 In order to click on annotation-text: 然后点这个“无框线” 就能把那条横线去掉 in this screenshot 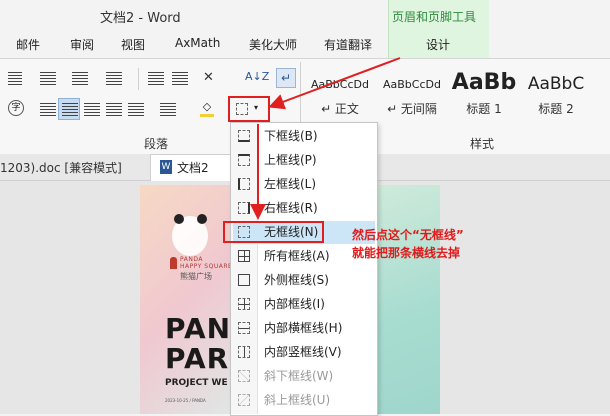, I will do `click(427, 244)`.